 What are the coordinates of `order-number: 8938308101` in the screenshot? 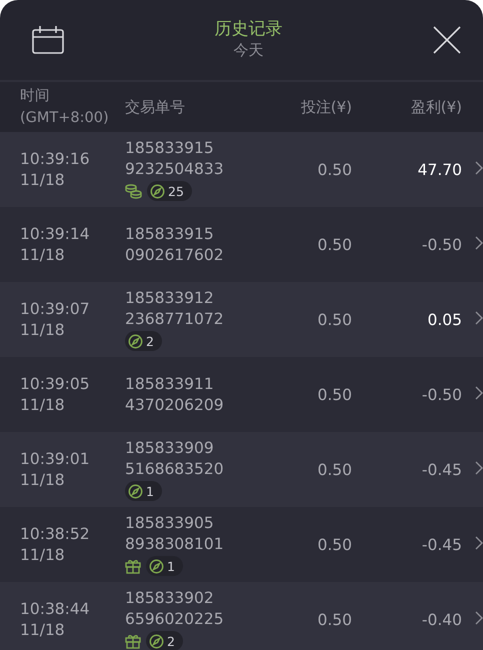 It's located at (175, 544).